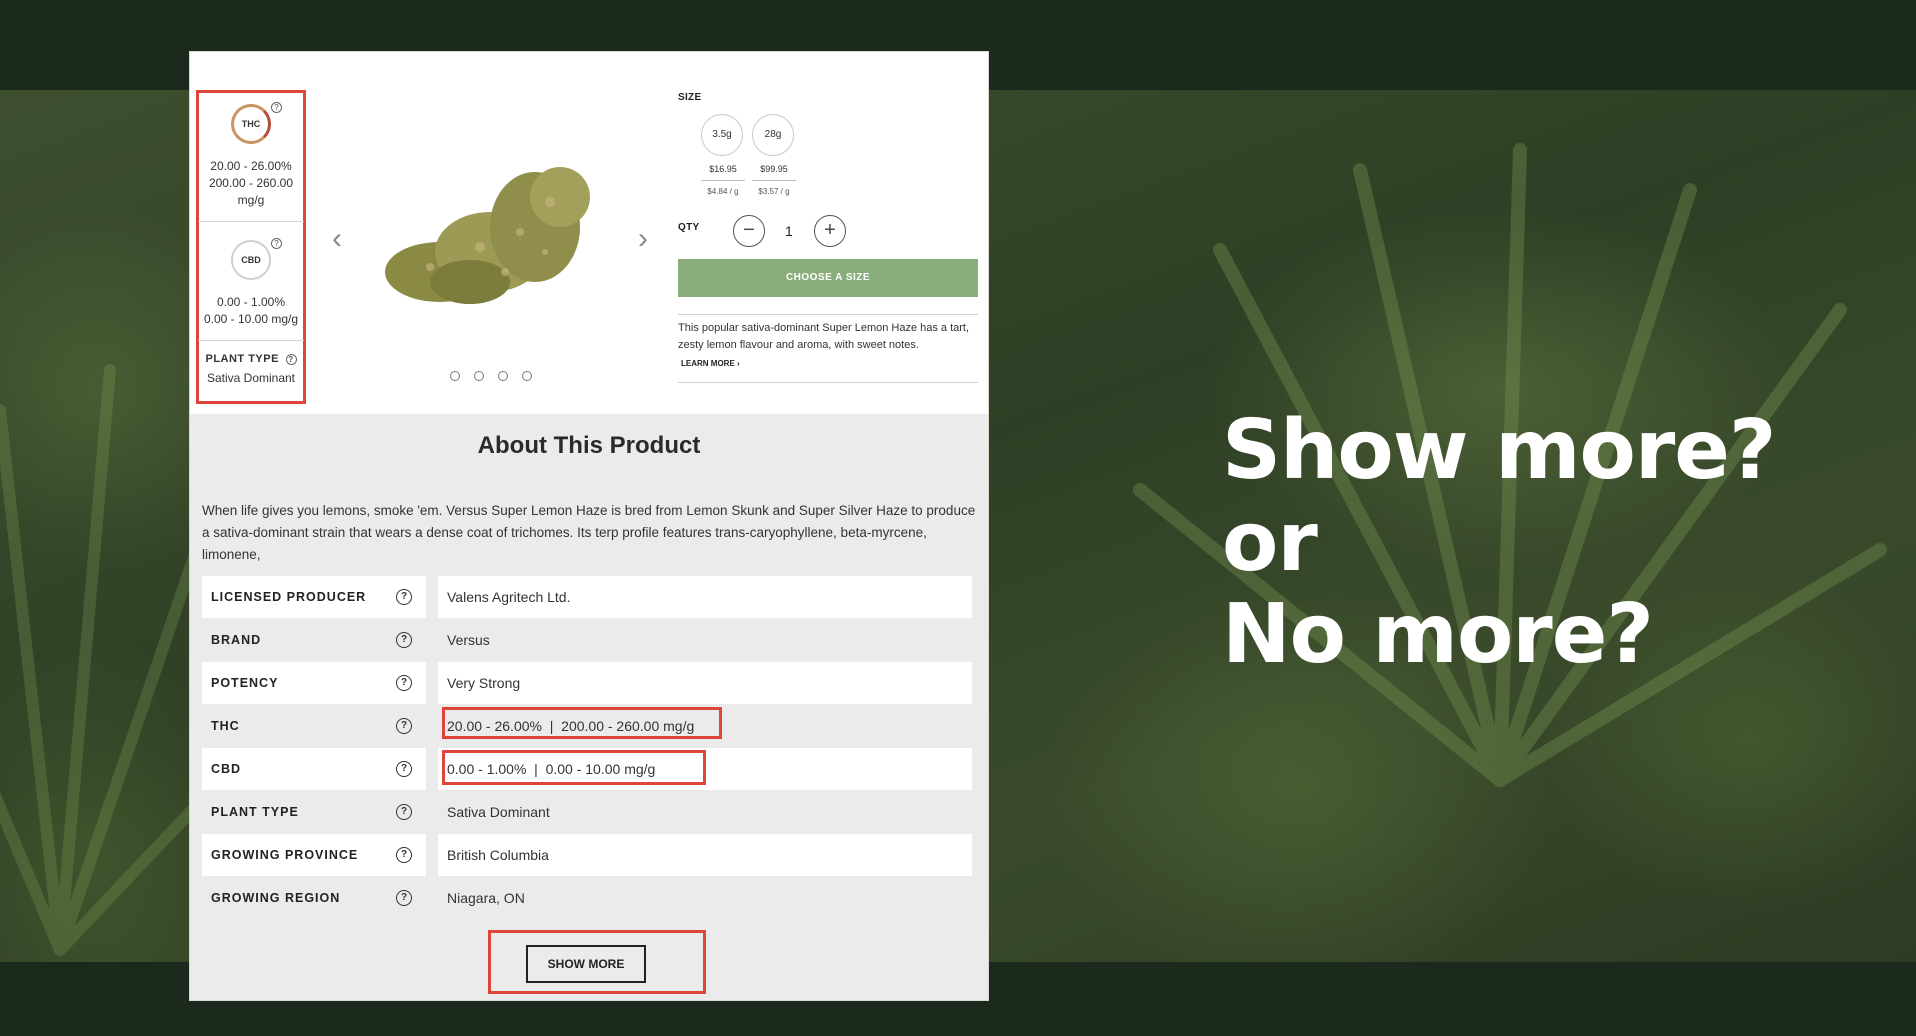 This screenshot has height=1036, width=1916. Describe the element at coordinates (574, 767) in the screenshot. I see `cbd-value-highlight` at that location.